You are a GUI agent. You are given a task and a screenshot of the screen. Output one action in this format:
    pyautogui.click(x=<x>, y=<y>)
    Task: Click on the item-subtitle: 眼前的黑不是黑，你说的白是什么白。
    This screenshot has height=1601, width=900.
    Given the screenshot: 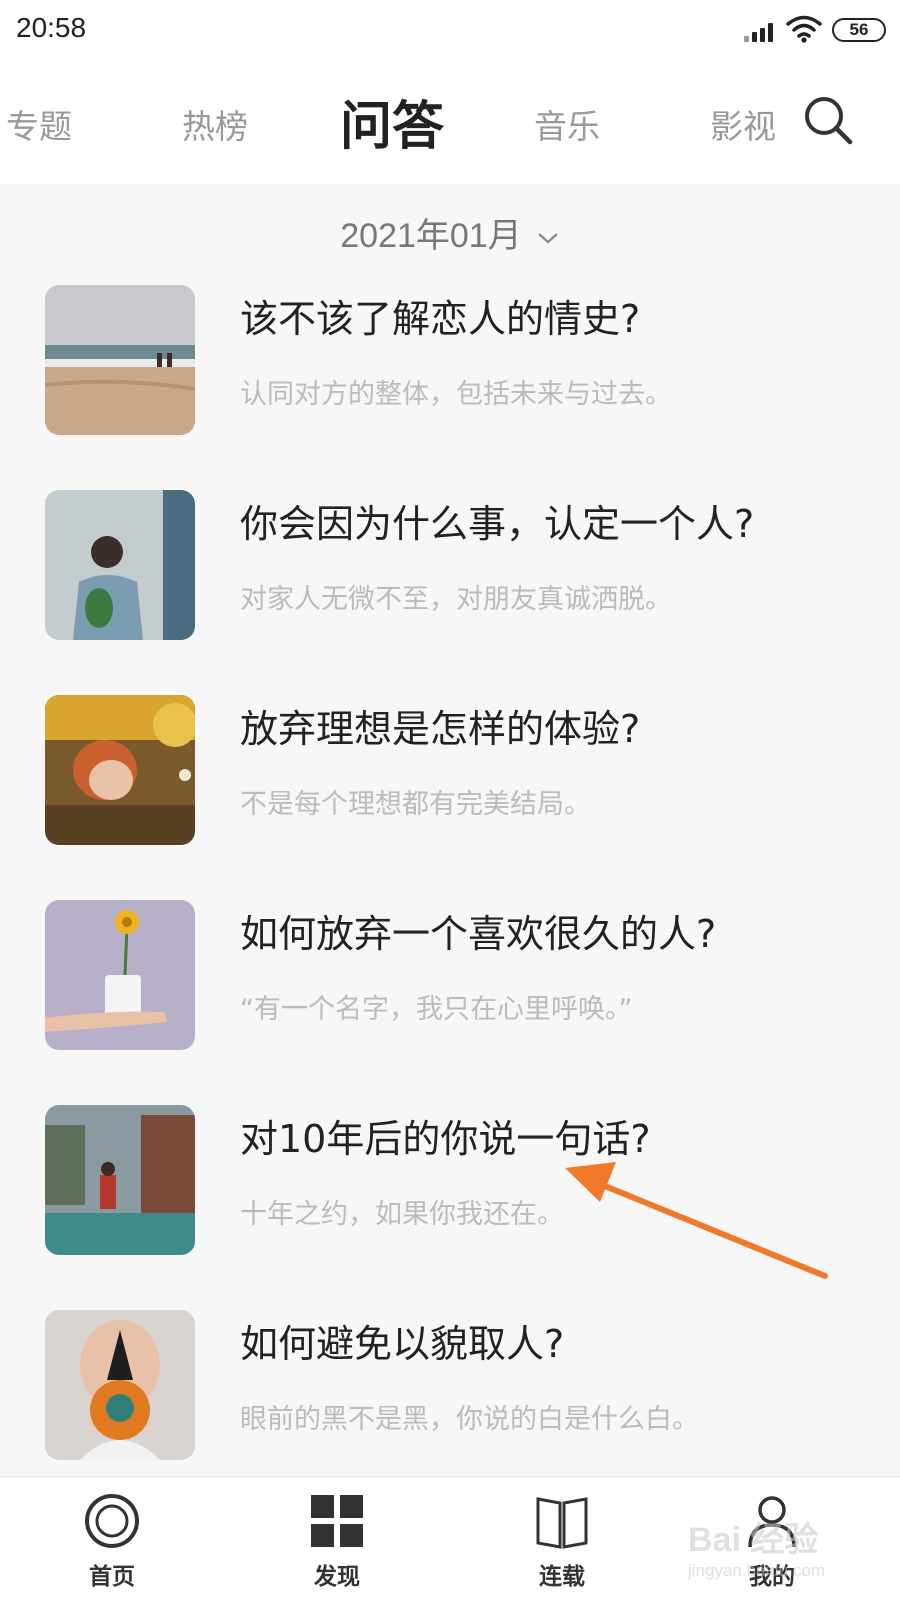 What is the action you would take?
    pyautogui.click(x=469, y=1419)
    